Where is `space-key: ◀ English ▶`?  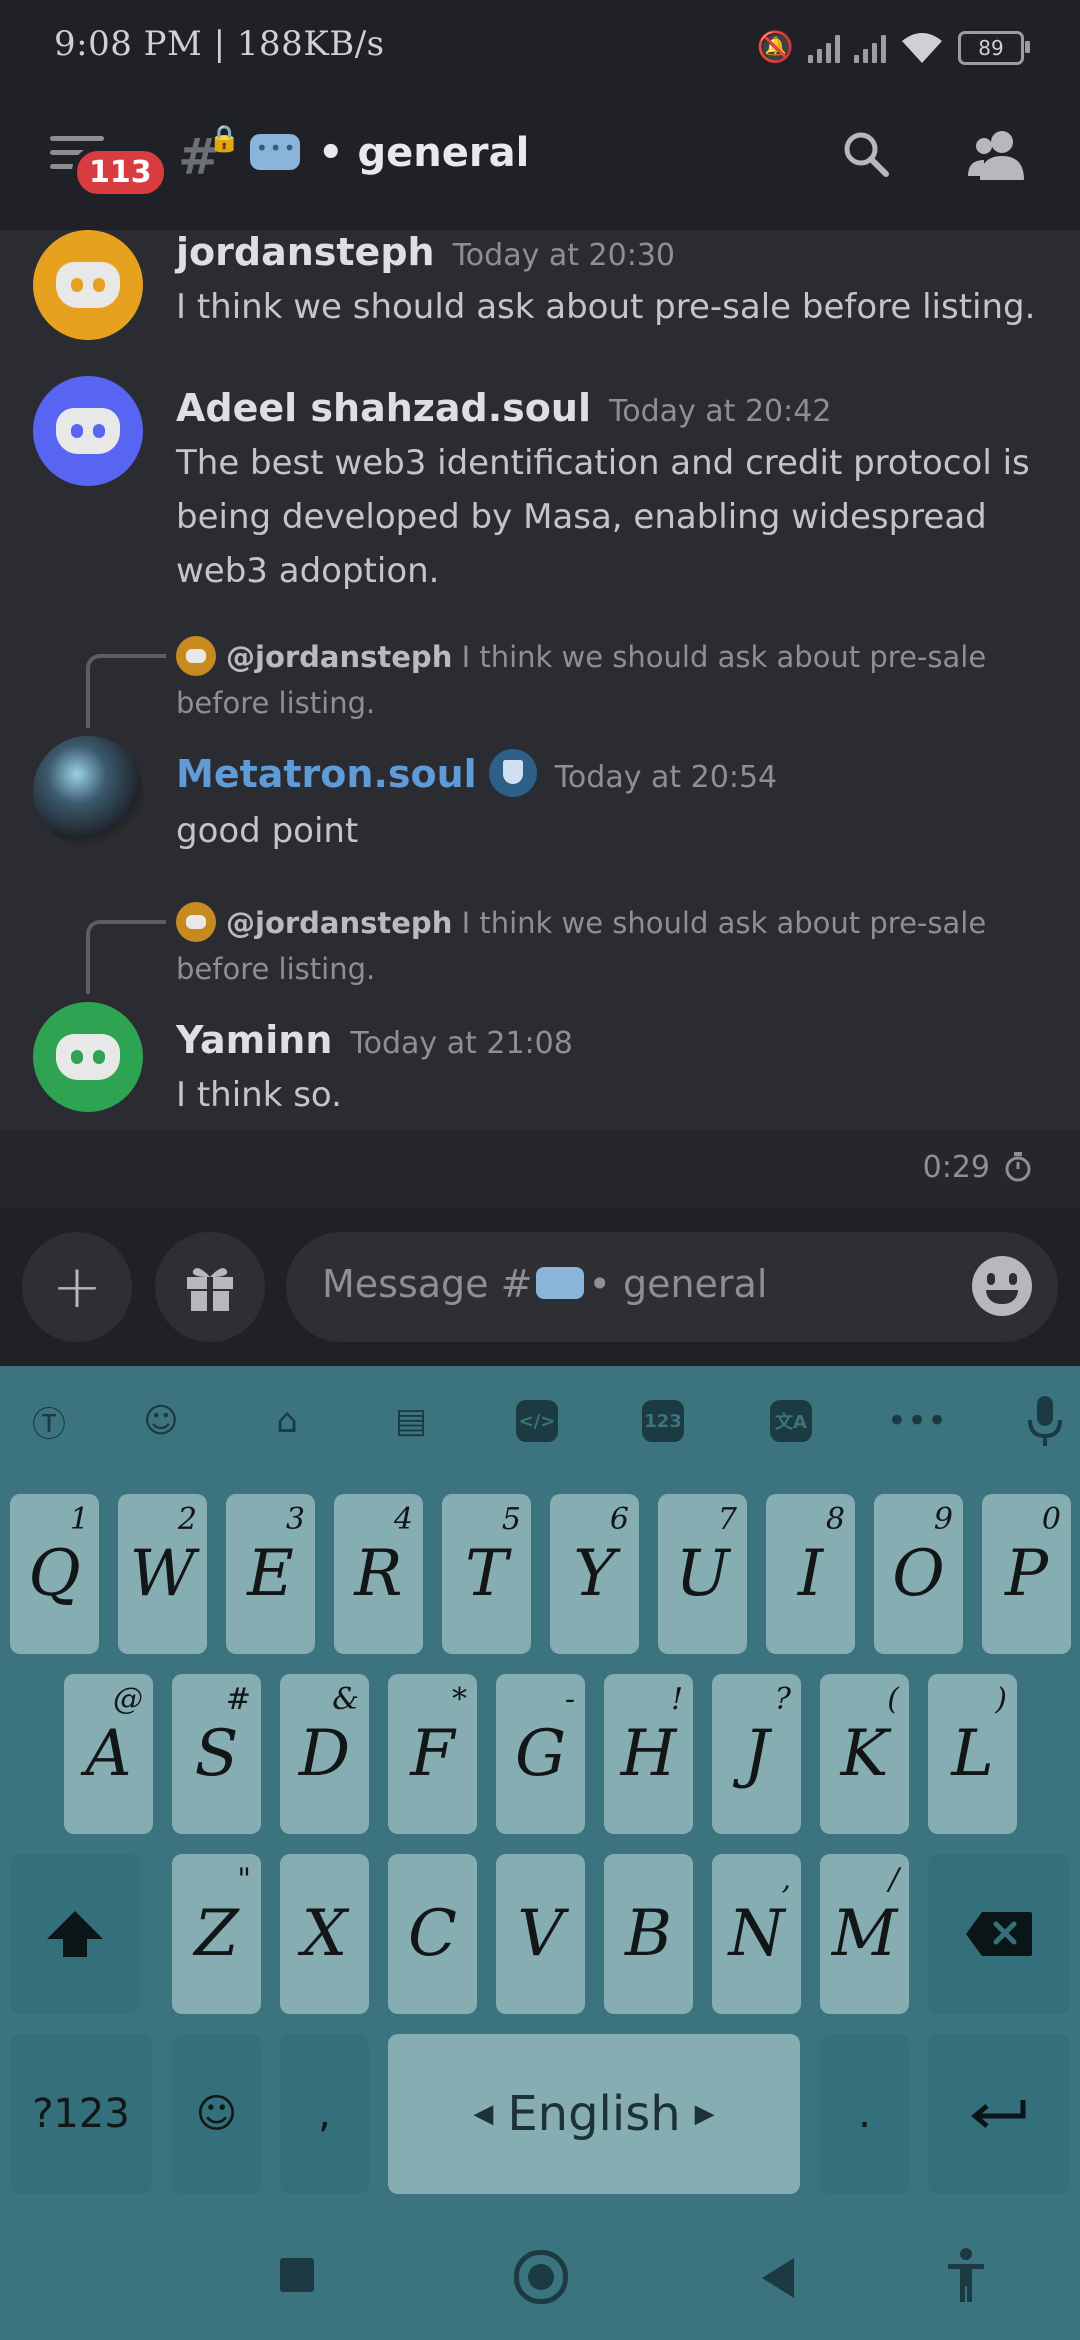
space-key: ◀ English ▶ is located at coordinates (594, 2114).